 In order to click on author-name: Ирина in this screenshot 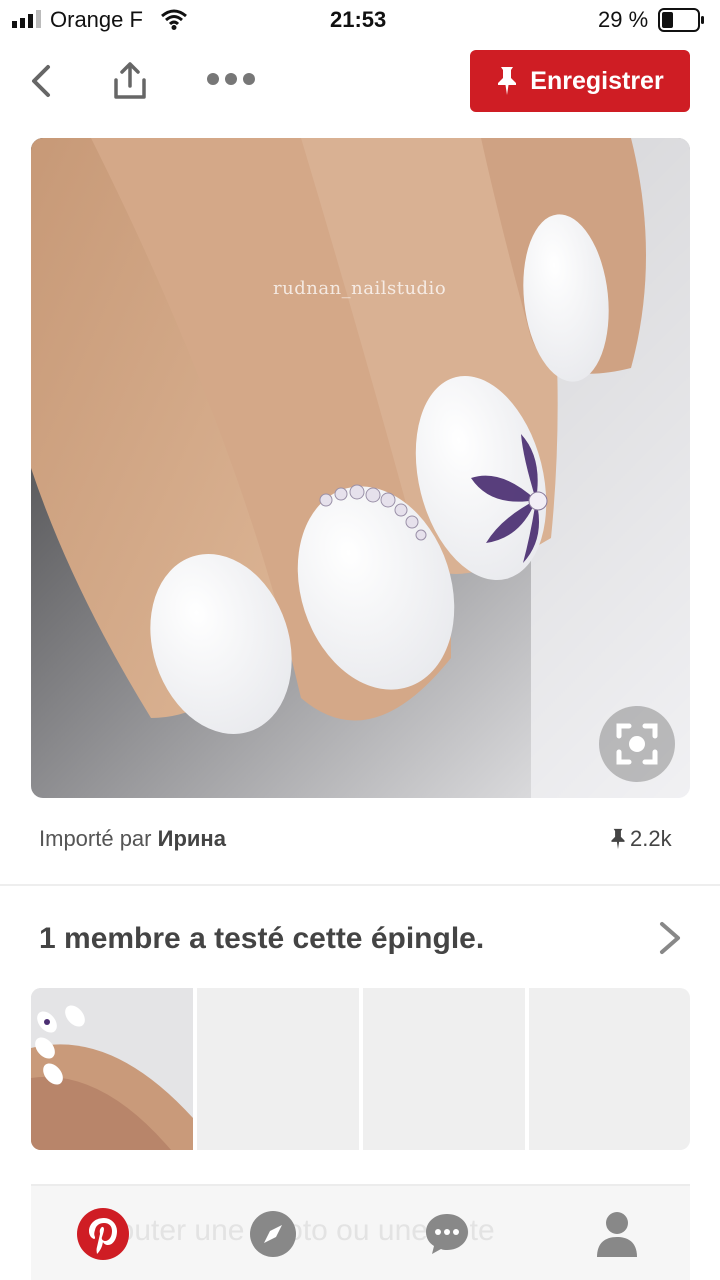, I will do `click(192, 838)`.